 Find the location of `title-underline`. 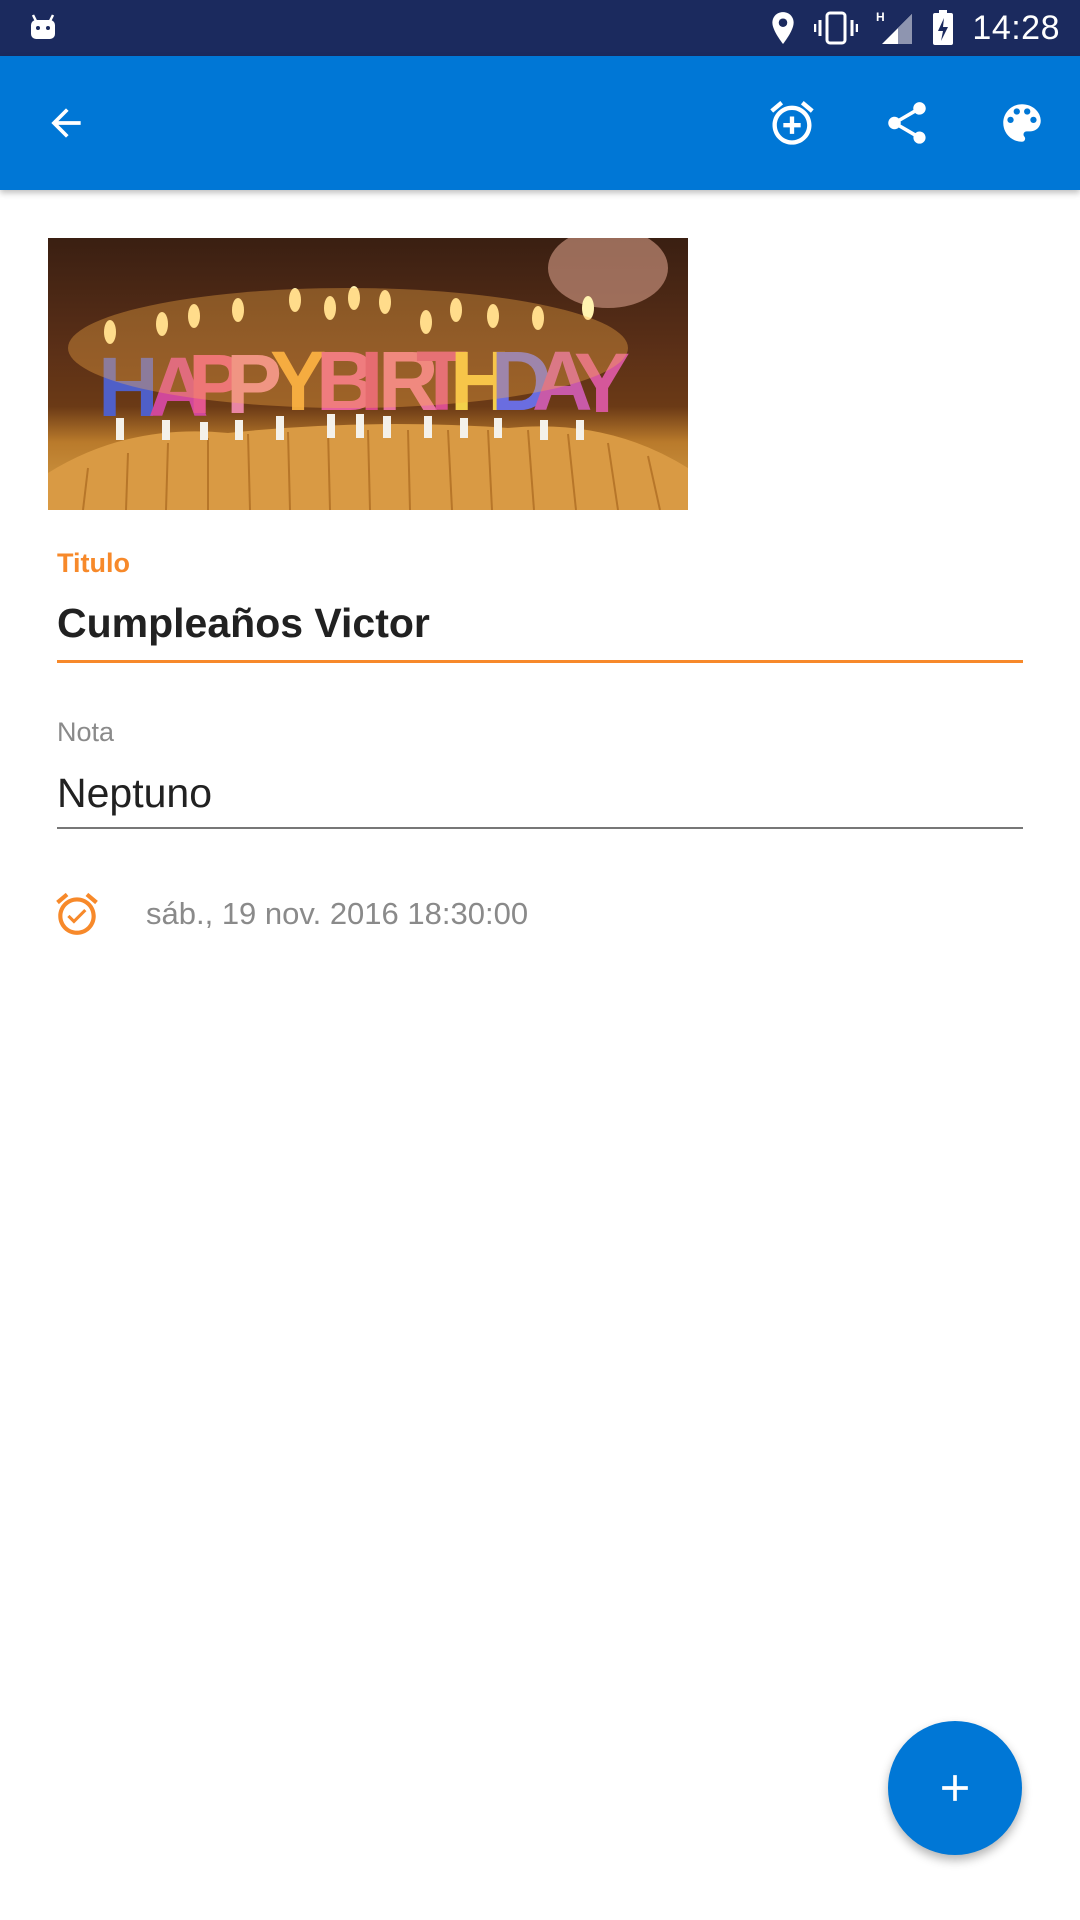

title-underline is located at coordinates (540, 661).